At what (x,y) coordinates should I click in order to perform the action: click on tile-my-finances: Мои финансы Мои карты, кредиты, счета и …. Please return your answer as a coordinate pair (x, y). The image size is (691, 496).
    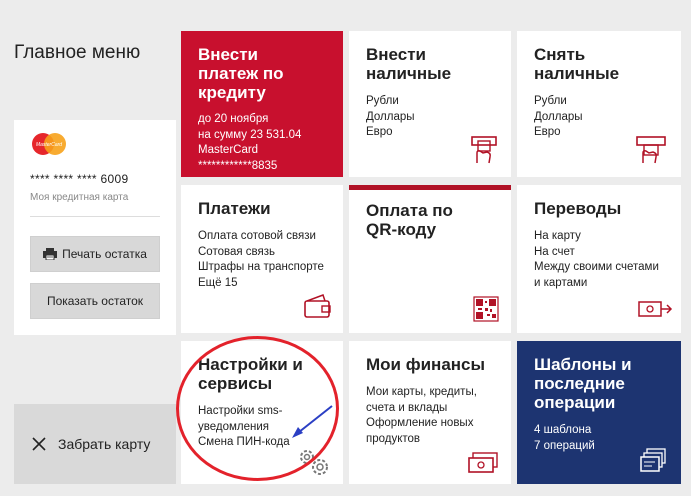
    Looking at the image, I should click on (430, 412).